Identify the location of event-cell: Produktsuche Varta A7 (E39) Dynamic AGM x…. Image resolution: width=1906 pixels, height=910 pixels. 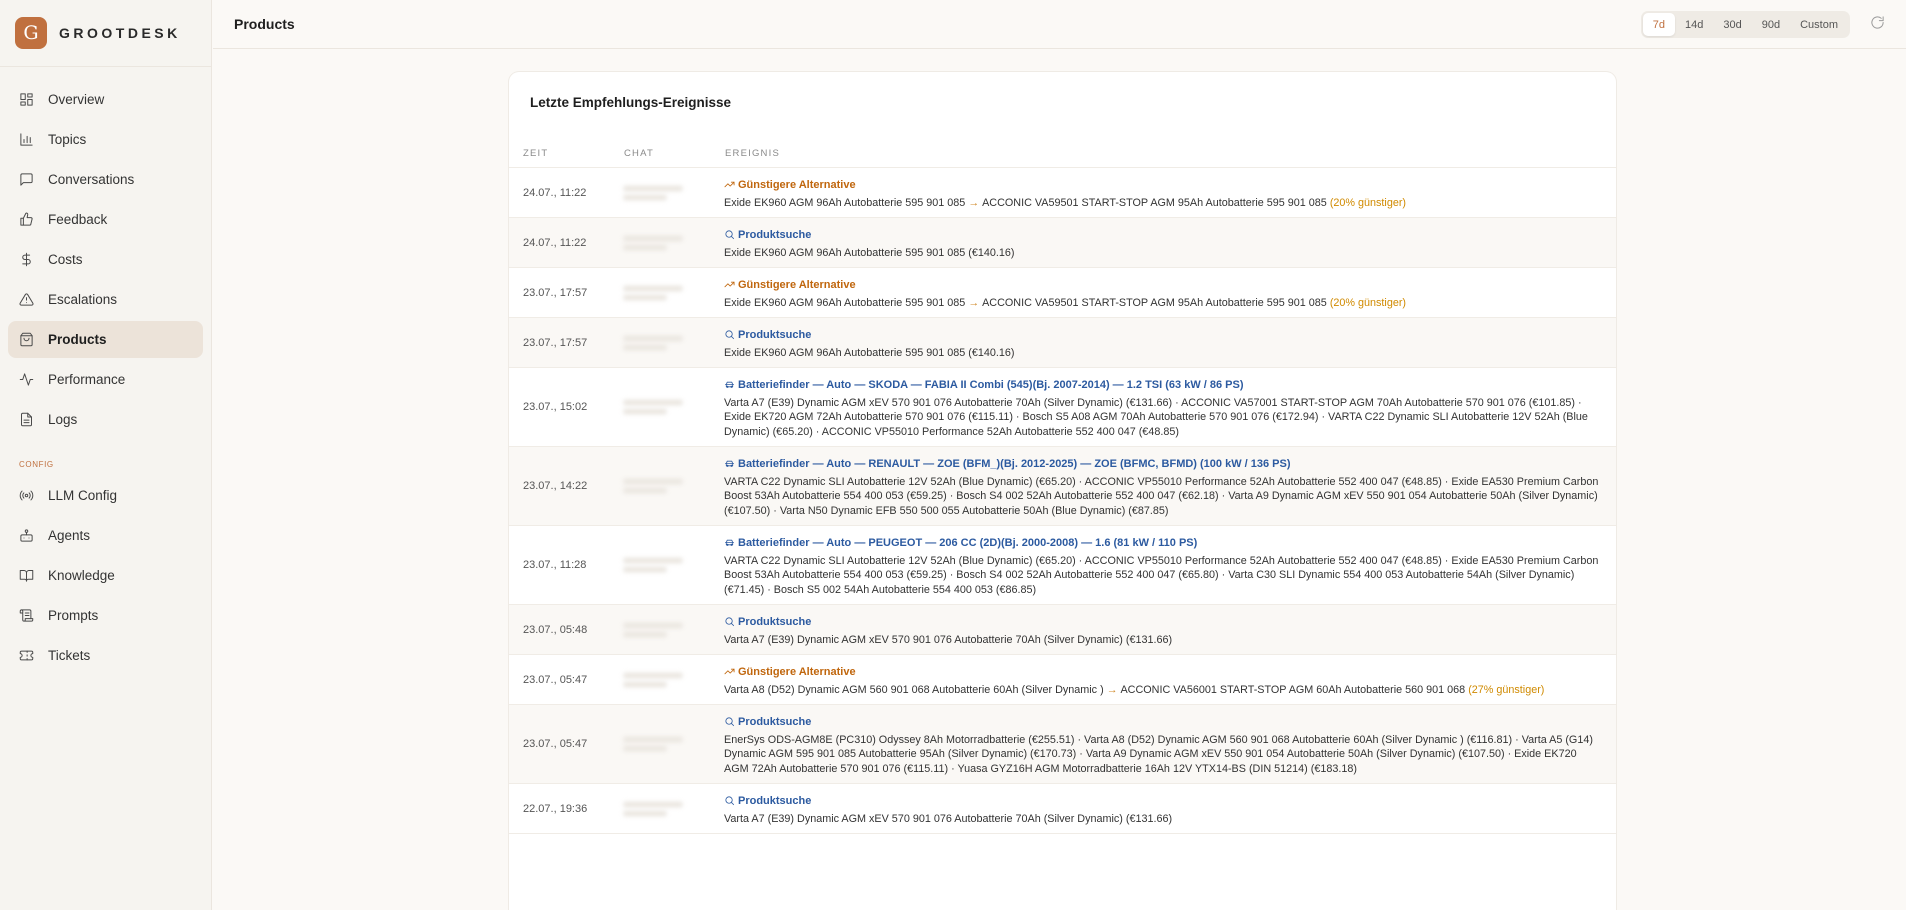
(1170, 808).